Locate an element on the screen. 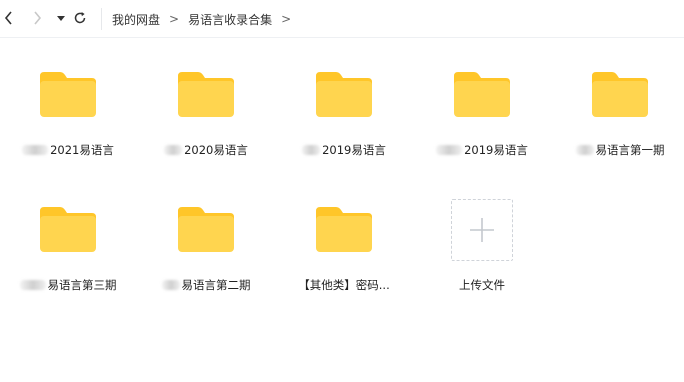 The image size is (684, 382). refresh-icon is located at coordinates (80, 18).